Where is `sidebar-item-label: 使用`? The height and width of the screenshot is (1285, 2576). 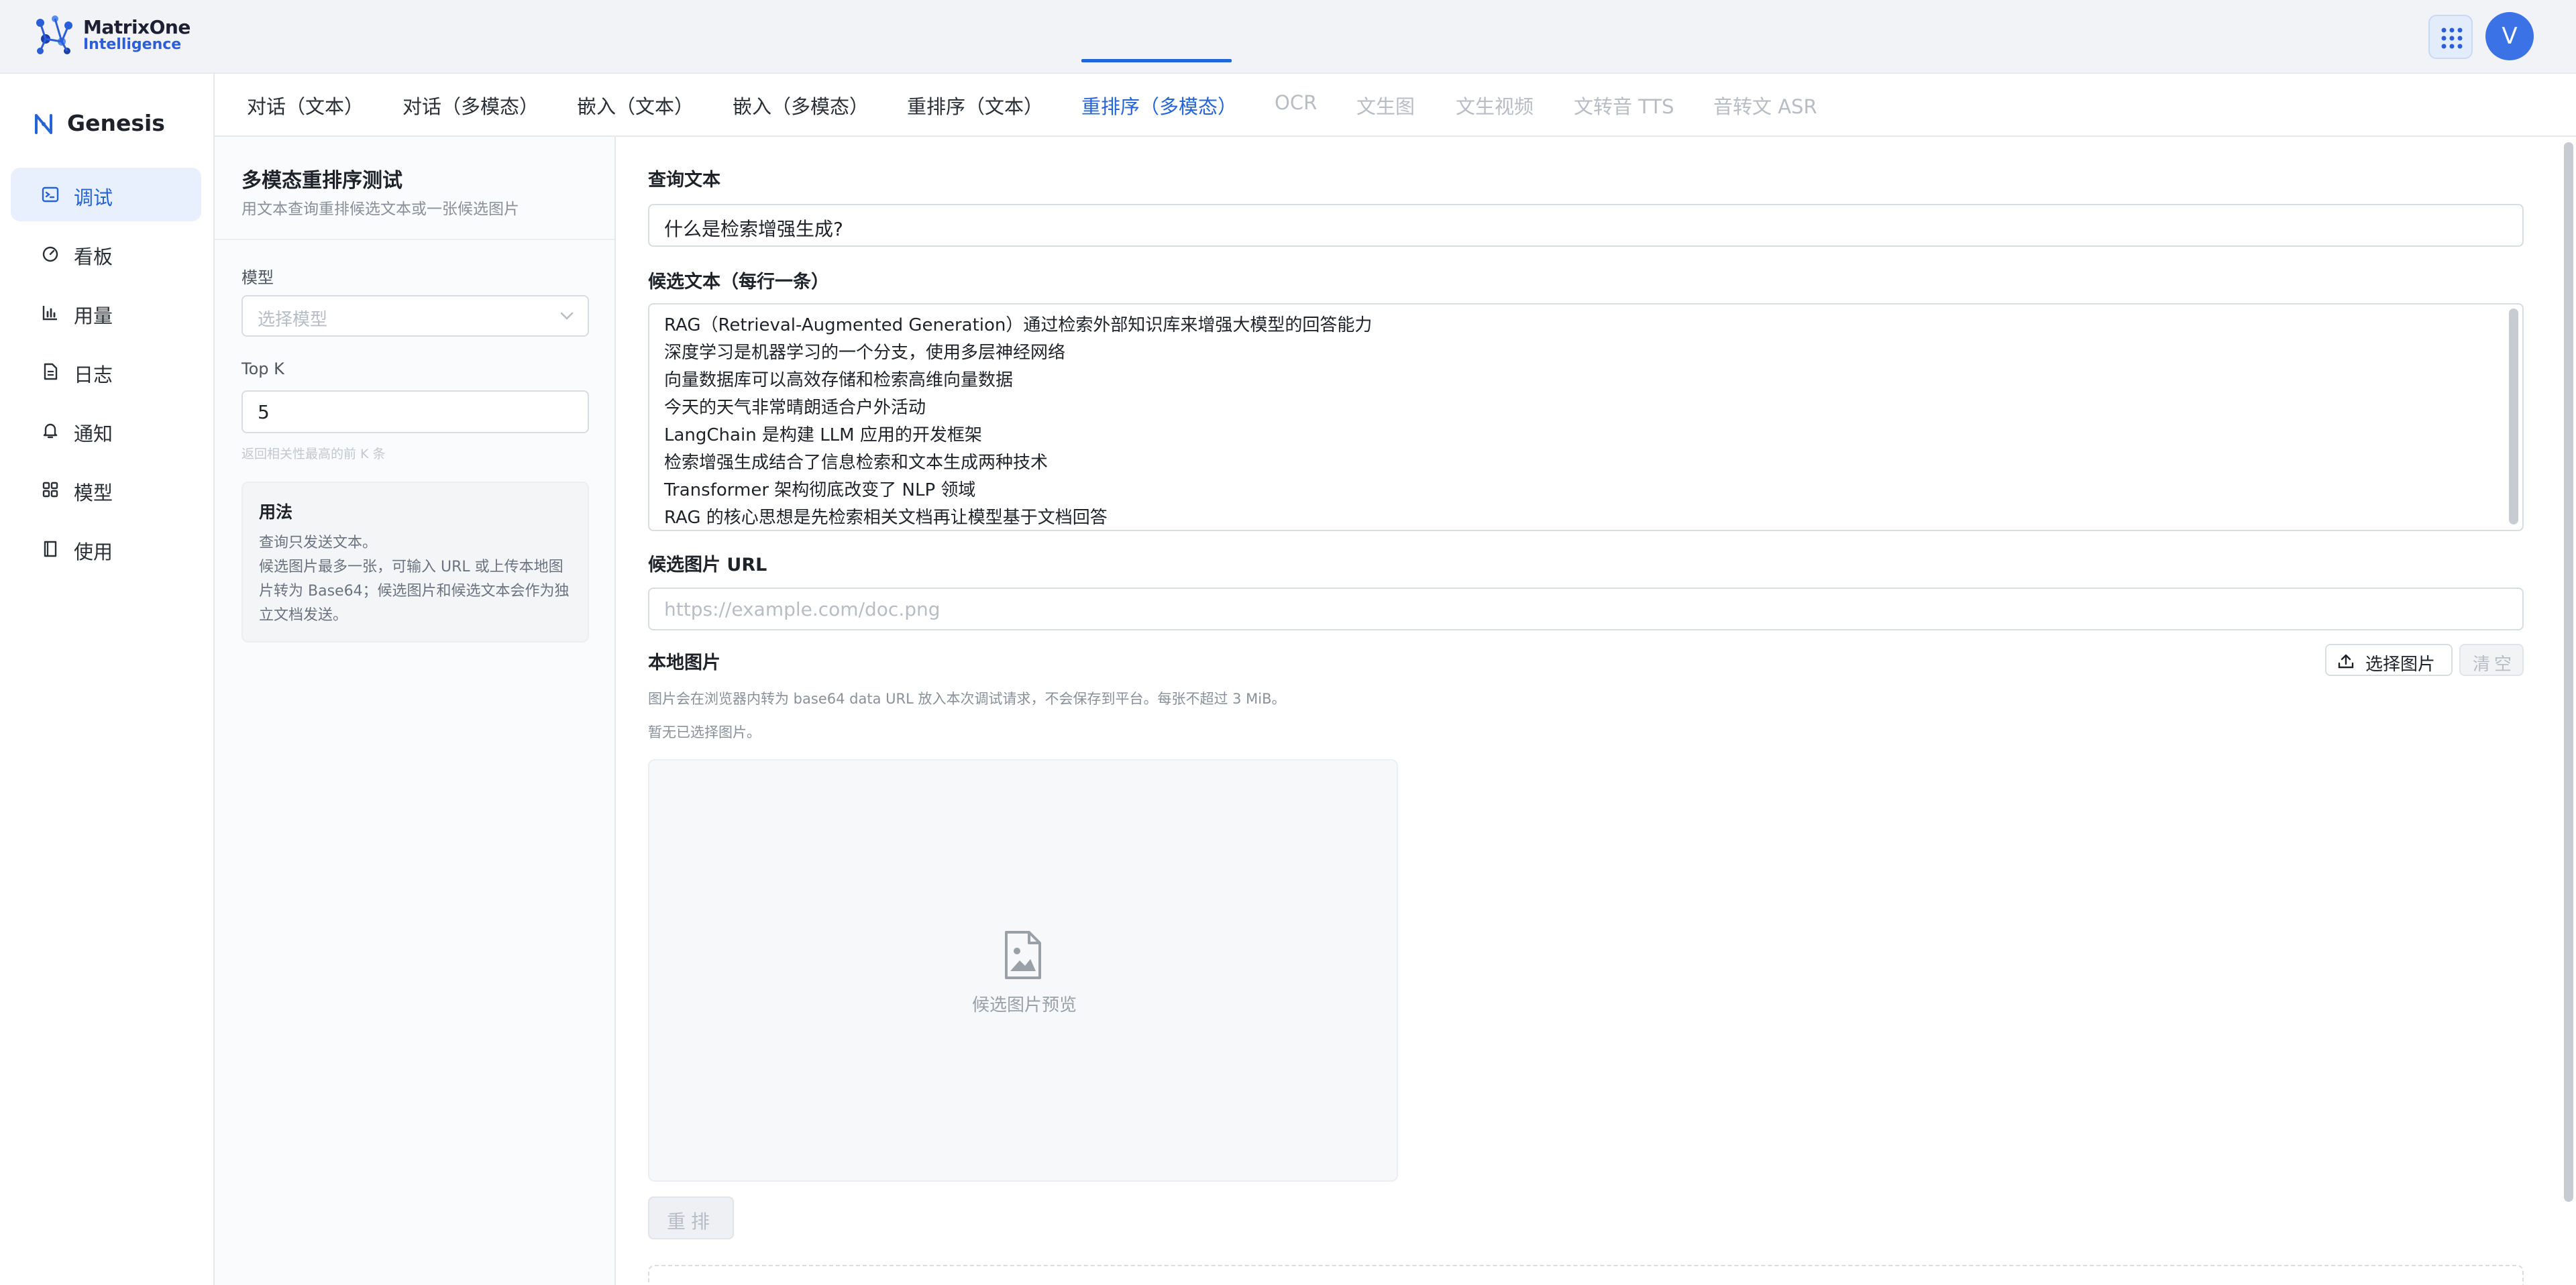
sidebar-item-label: 使用 is located at coordinates (93, 552).